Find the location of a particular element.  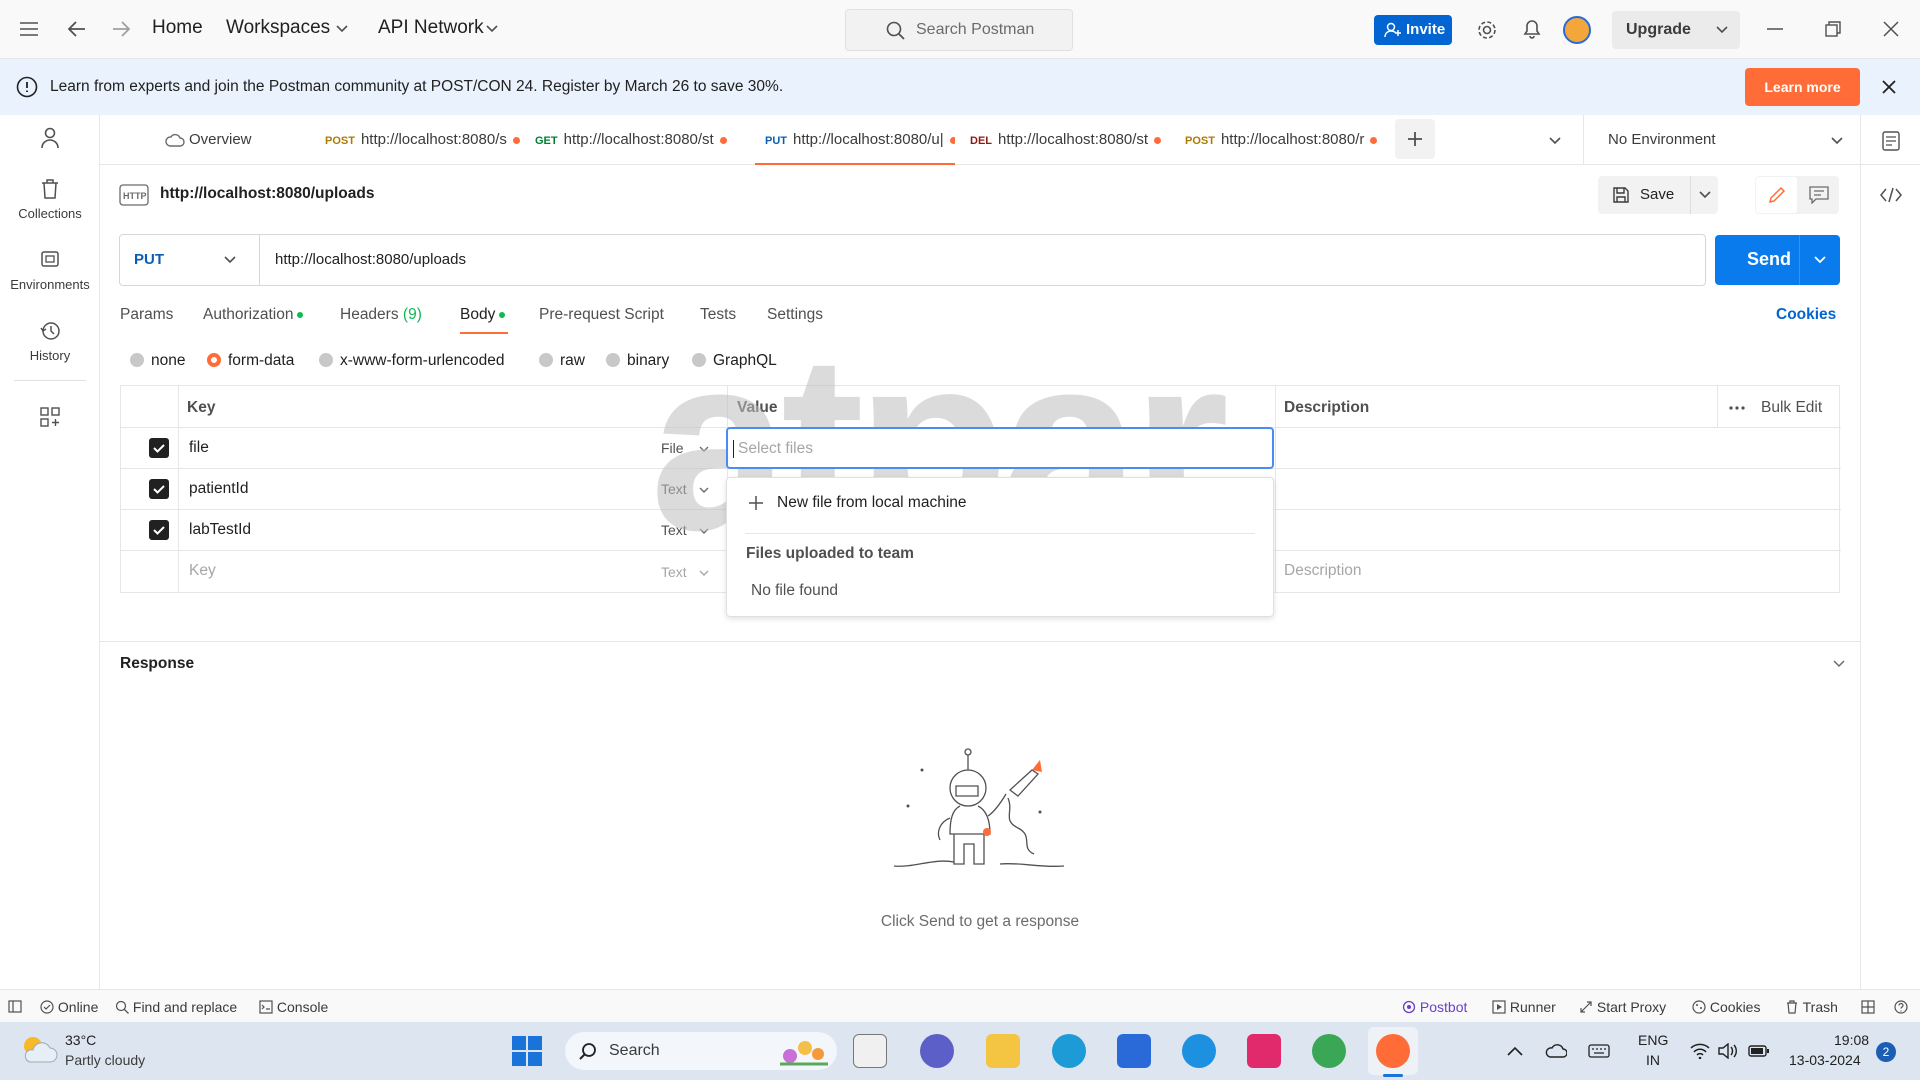

new-tab-button is located at coordinates (1415, 139).